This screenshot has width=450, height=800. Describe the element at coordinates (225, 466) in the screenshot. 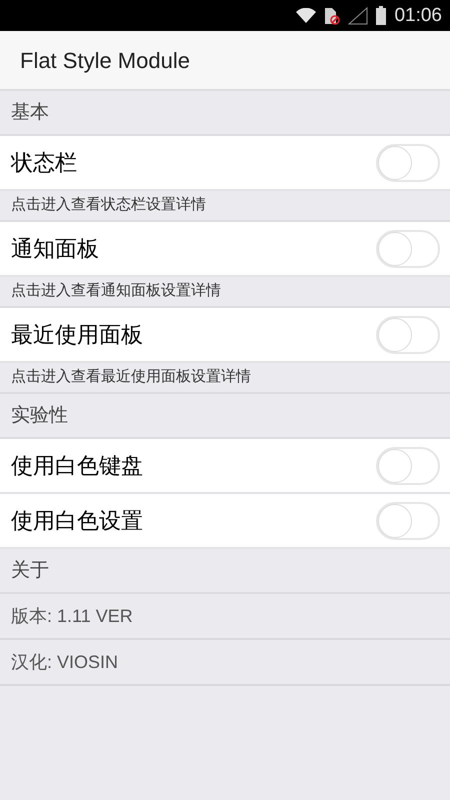

I see `setting-row: 使用白色键盘` at that location.